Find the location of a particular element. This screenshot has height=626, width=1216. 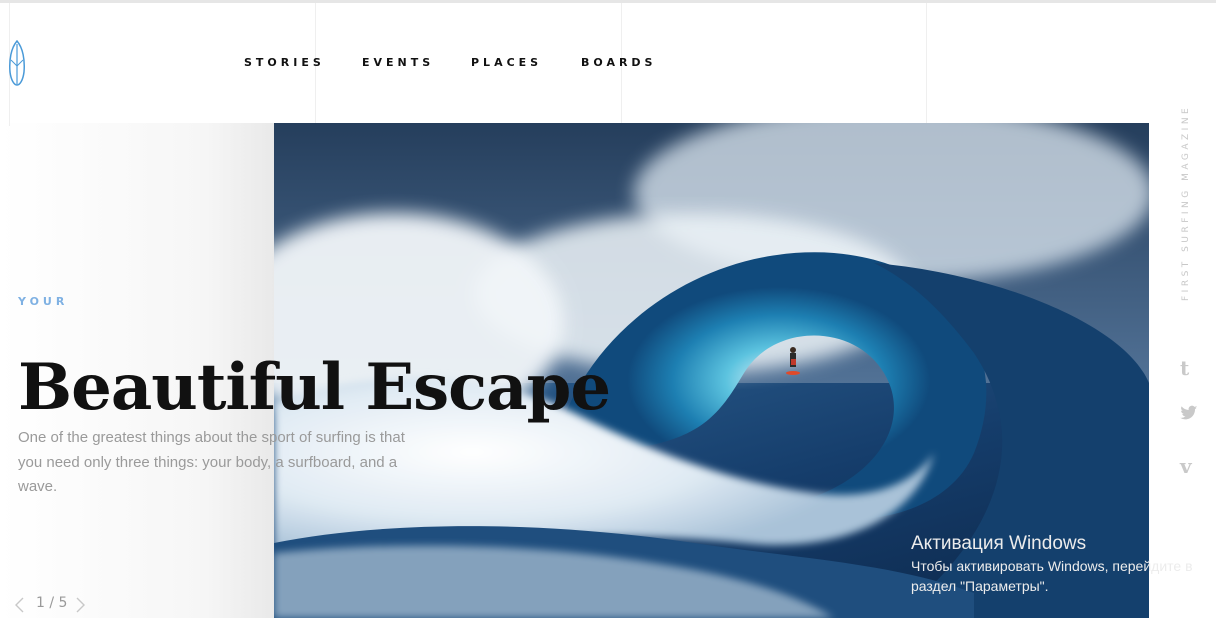

chevron-left-icon is located at coordinates (20, 605).